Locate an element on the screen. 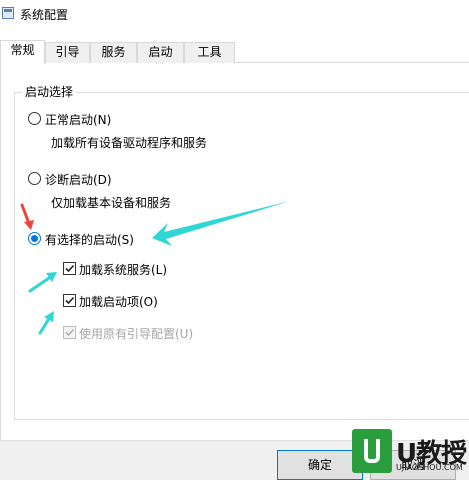 Image resolution: width=469 pixels, height=480 pixels. normal-startup-label: 正常启动(N) is located at coordinates (78, 119).